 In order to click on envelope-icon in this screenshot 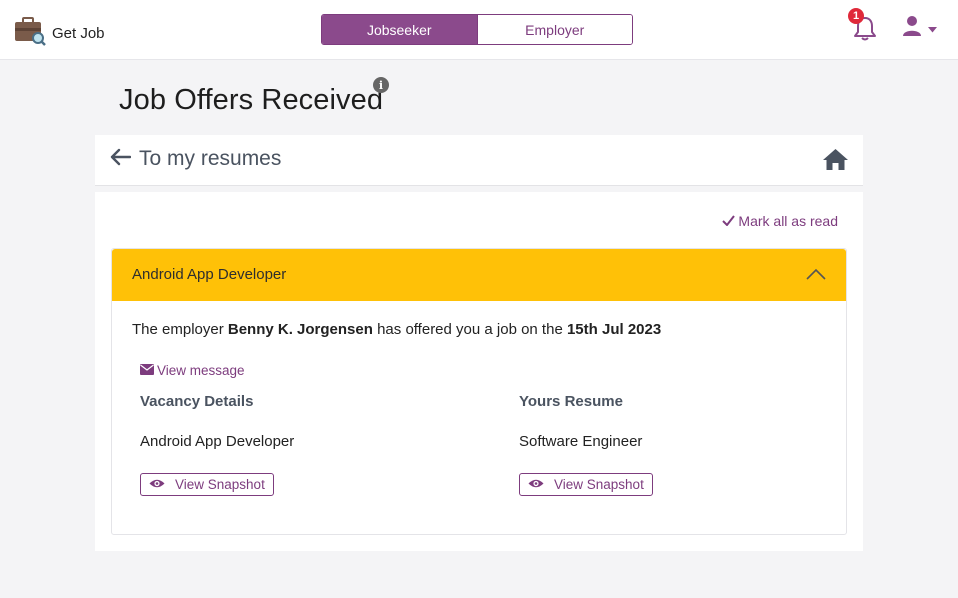, I will do `click(147, 370)`.